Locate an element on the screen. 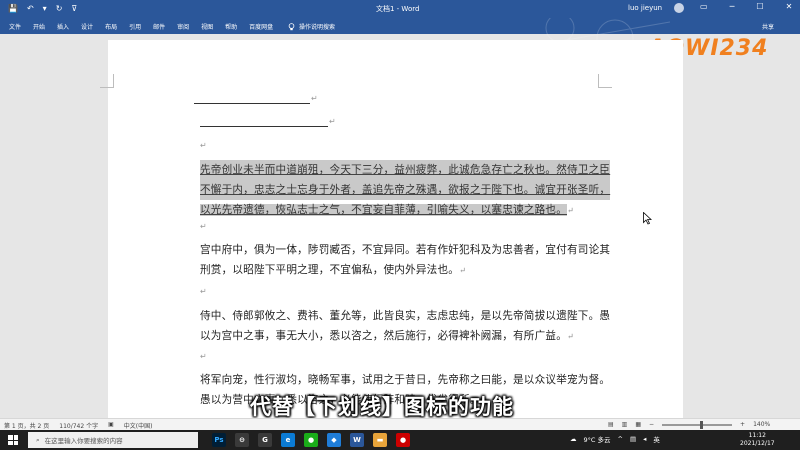 This screenshot has height=450, width=800. title-bar: 💾 ↶ ▾ ↻ ⊽ 文档1 - Word luo jieyun ▭ ─ ☐ ✕ is located at coordinates (400, 9).